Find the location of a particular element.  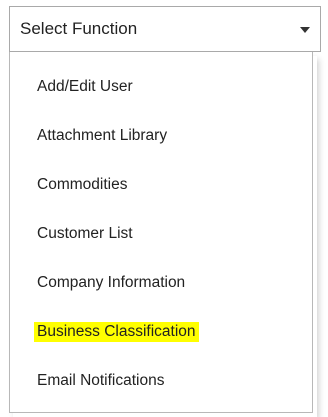

menu-item-add-edit-user: Add/Edit User is located at coordinates (161, 87).